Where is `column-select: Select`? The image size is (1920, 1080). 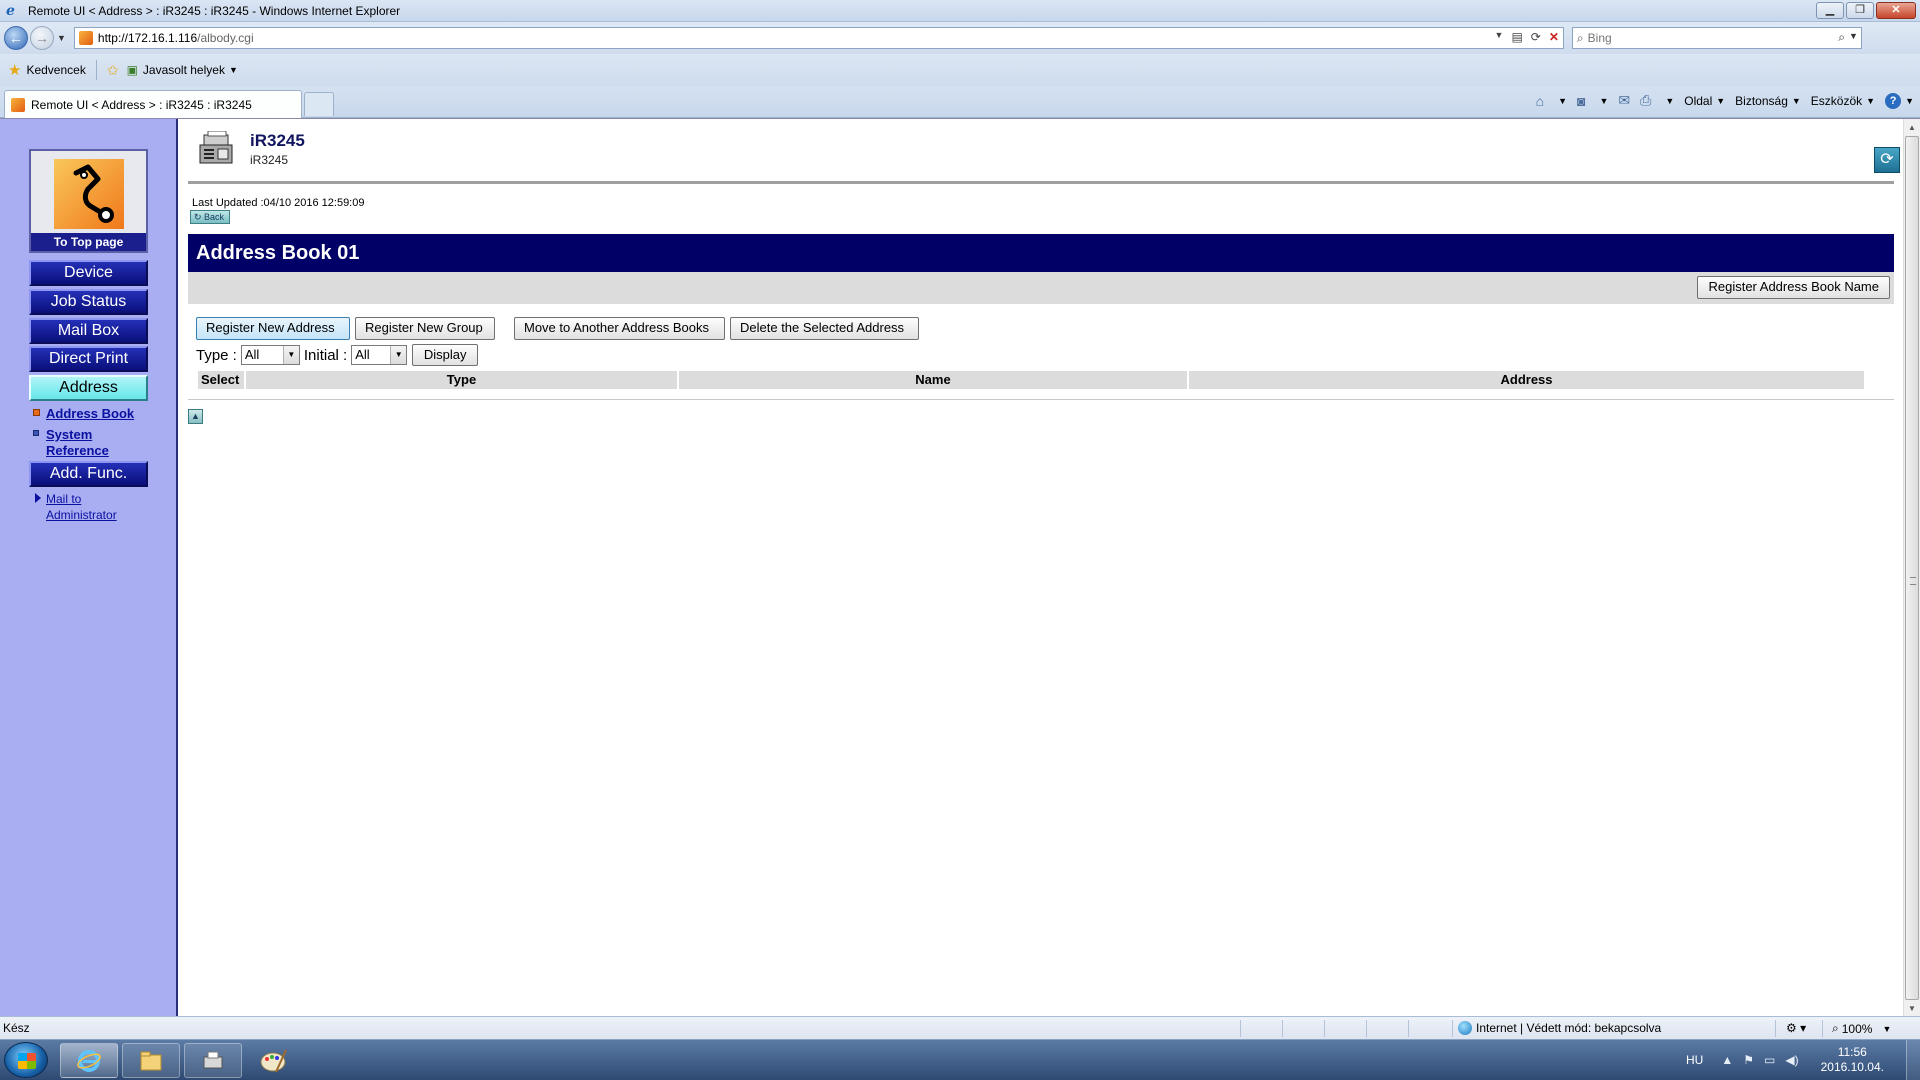 column-select: Select is located at coordinates (222, 380).